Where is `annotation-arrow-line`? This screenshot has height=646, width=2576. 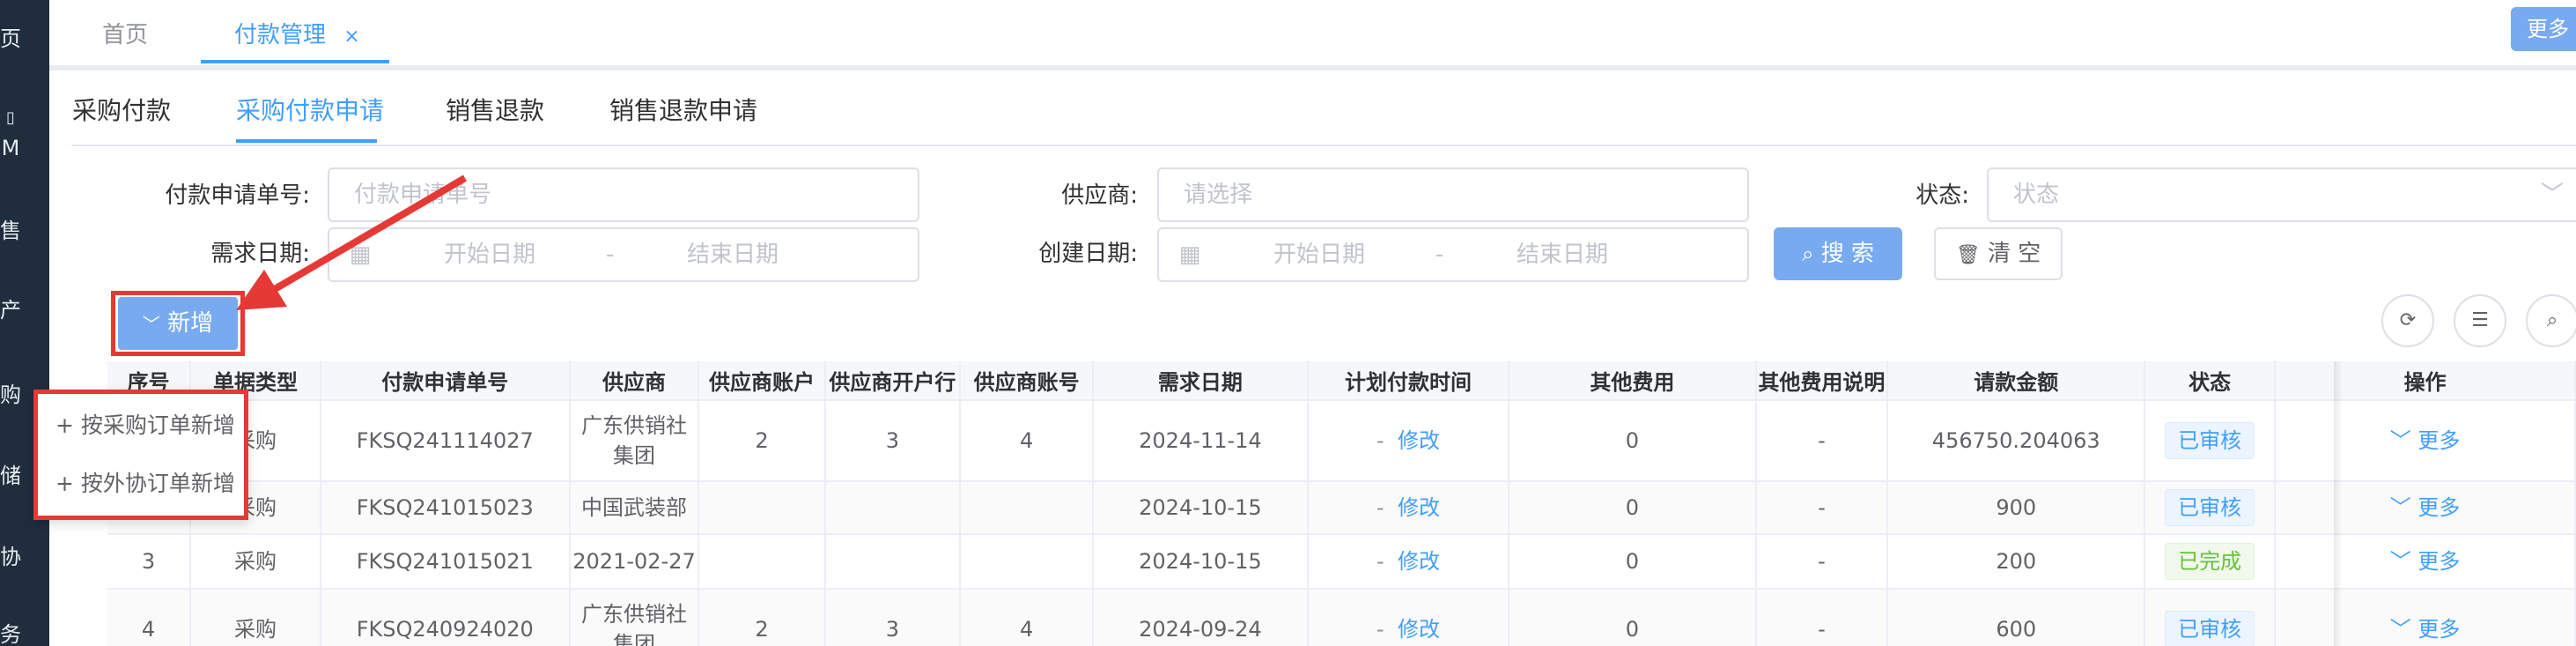 annotation-arrow-line is located at coordinates (370, 233).